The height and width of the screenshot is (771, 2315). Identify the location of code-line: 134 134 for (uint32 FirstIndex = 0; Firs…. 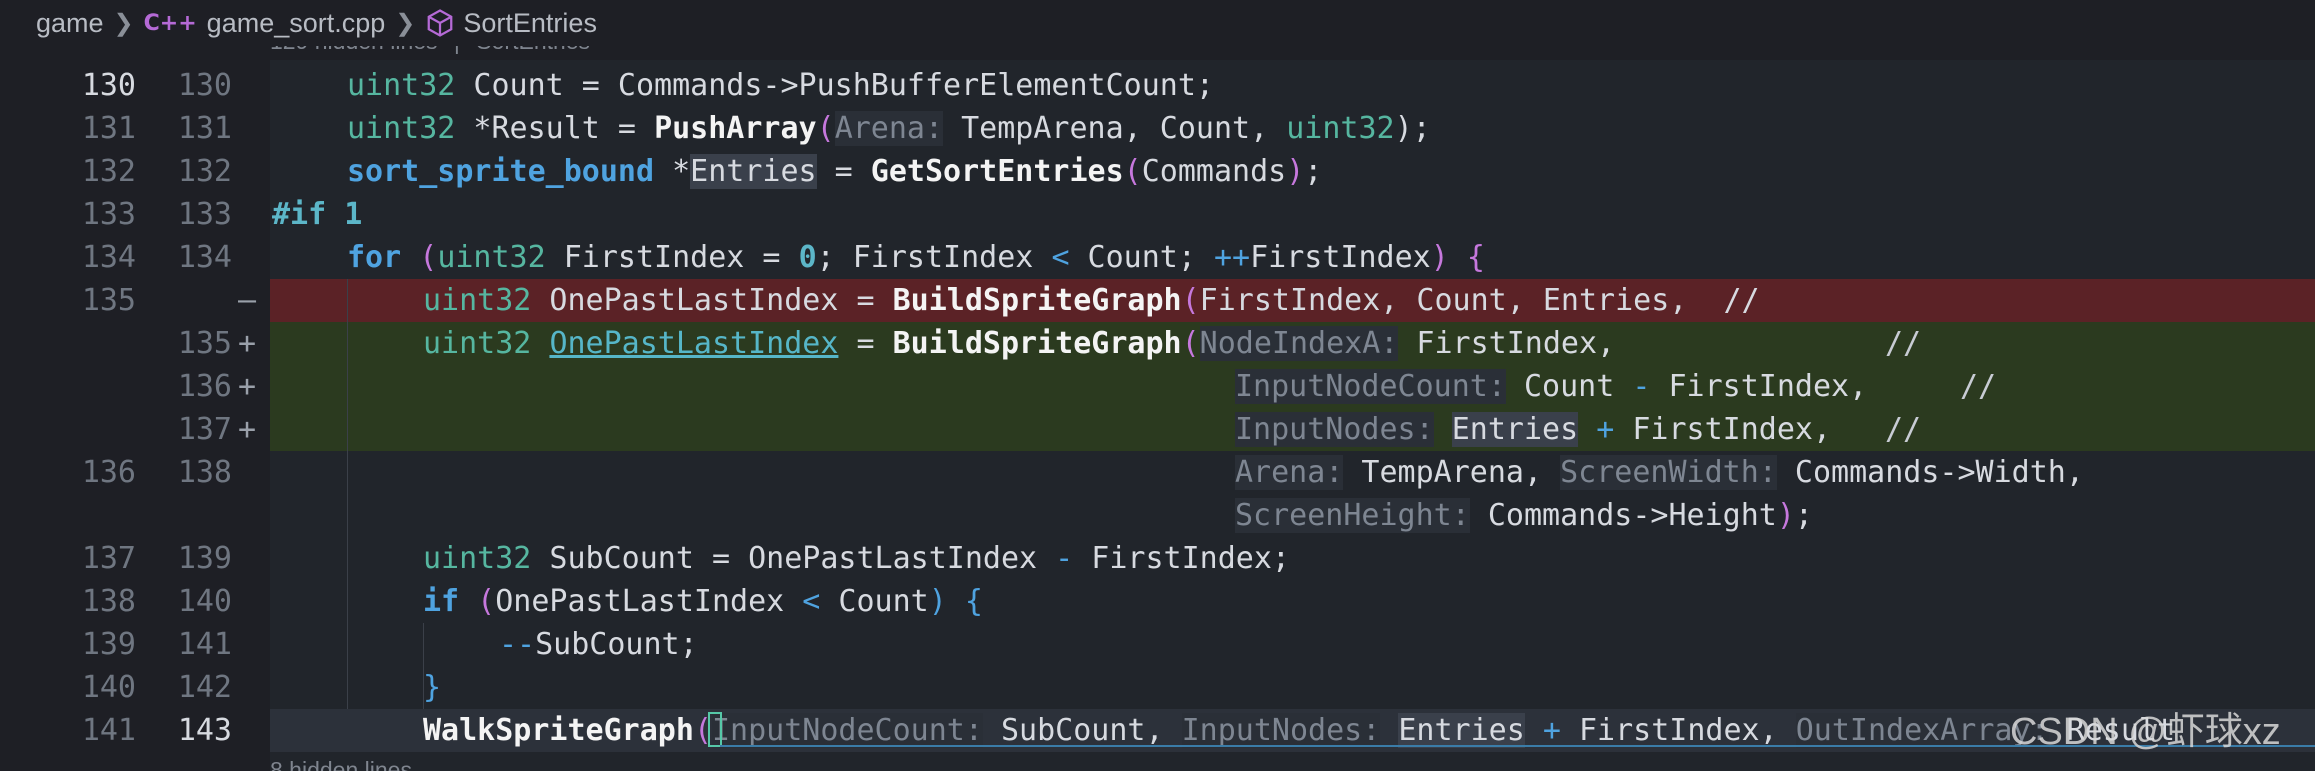
(1157, 257).